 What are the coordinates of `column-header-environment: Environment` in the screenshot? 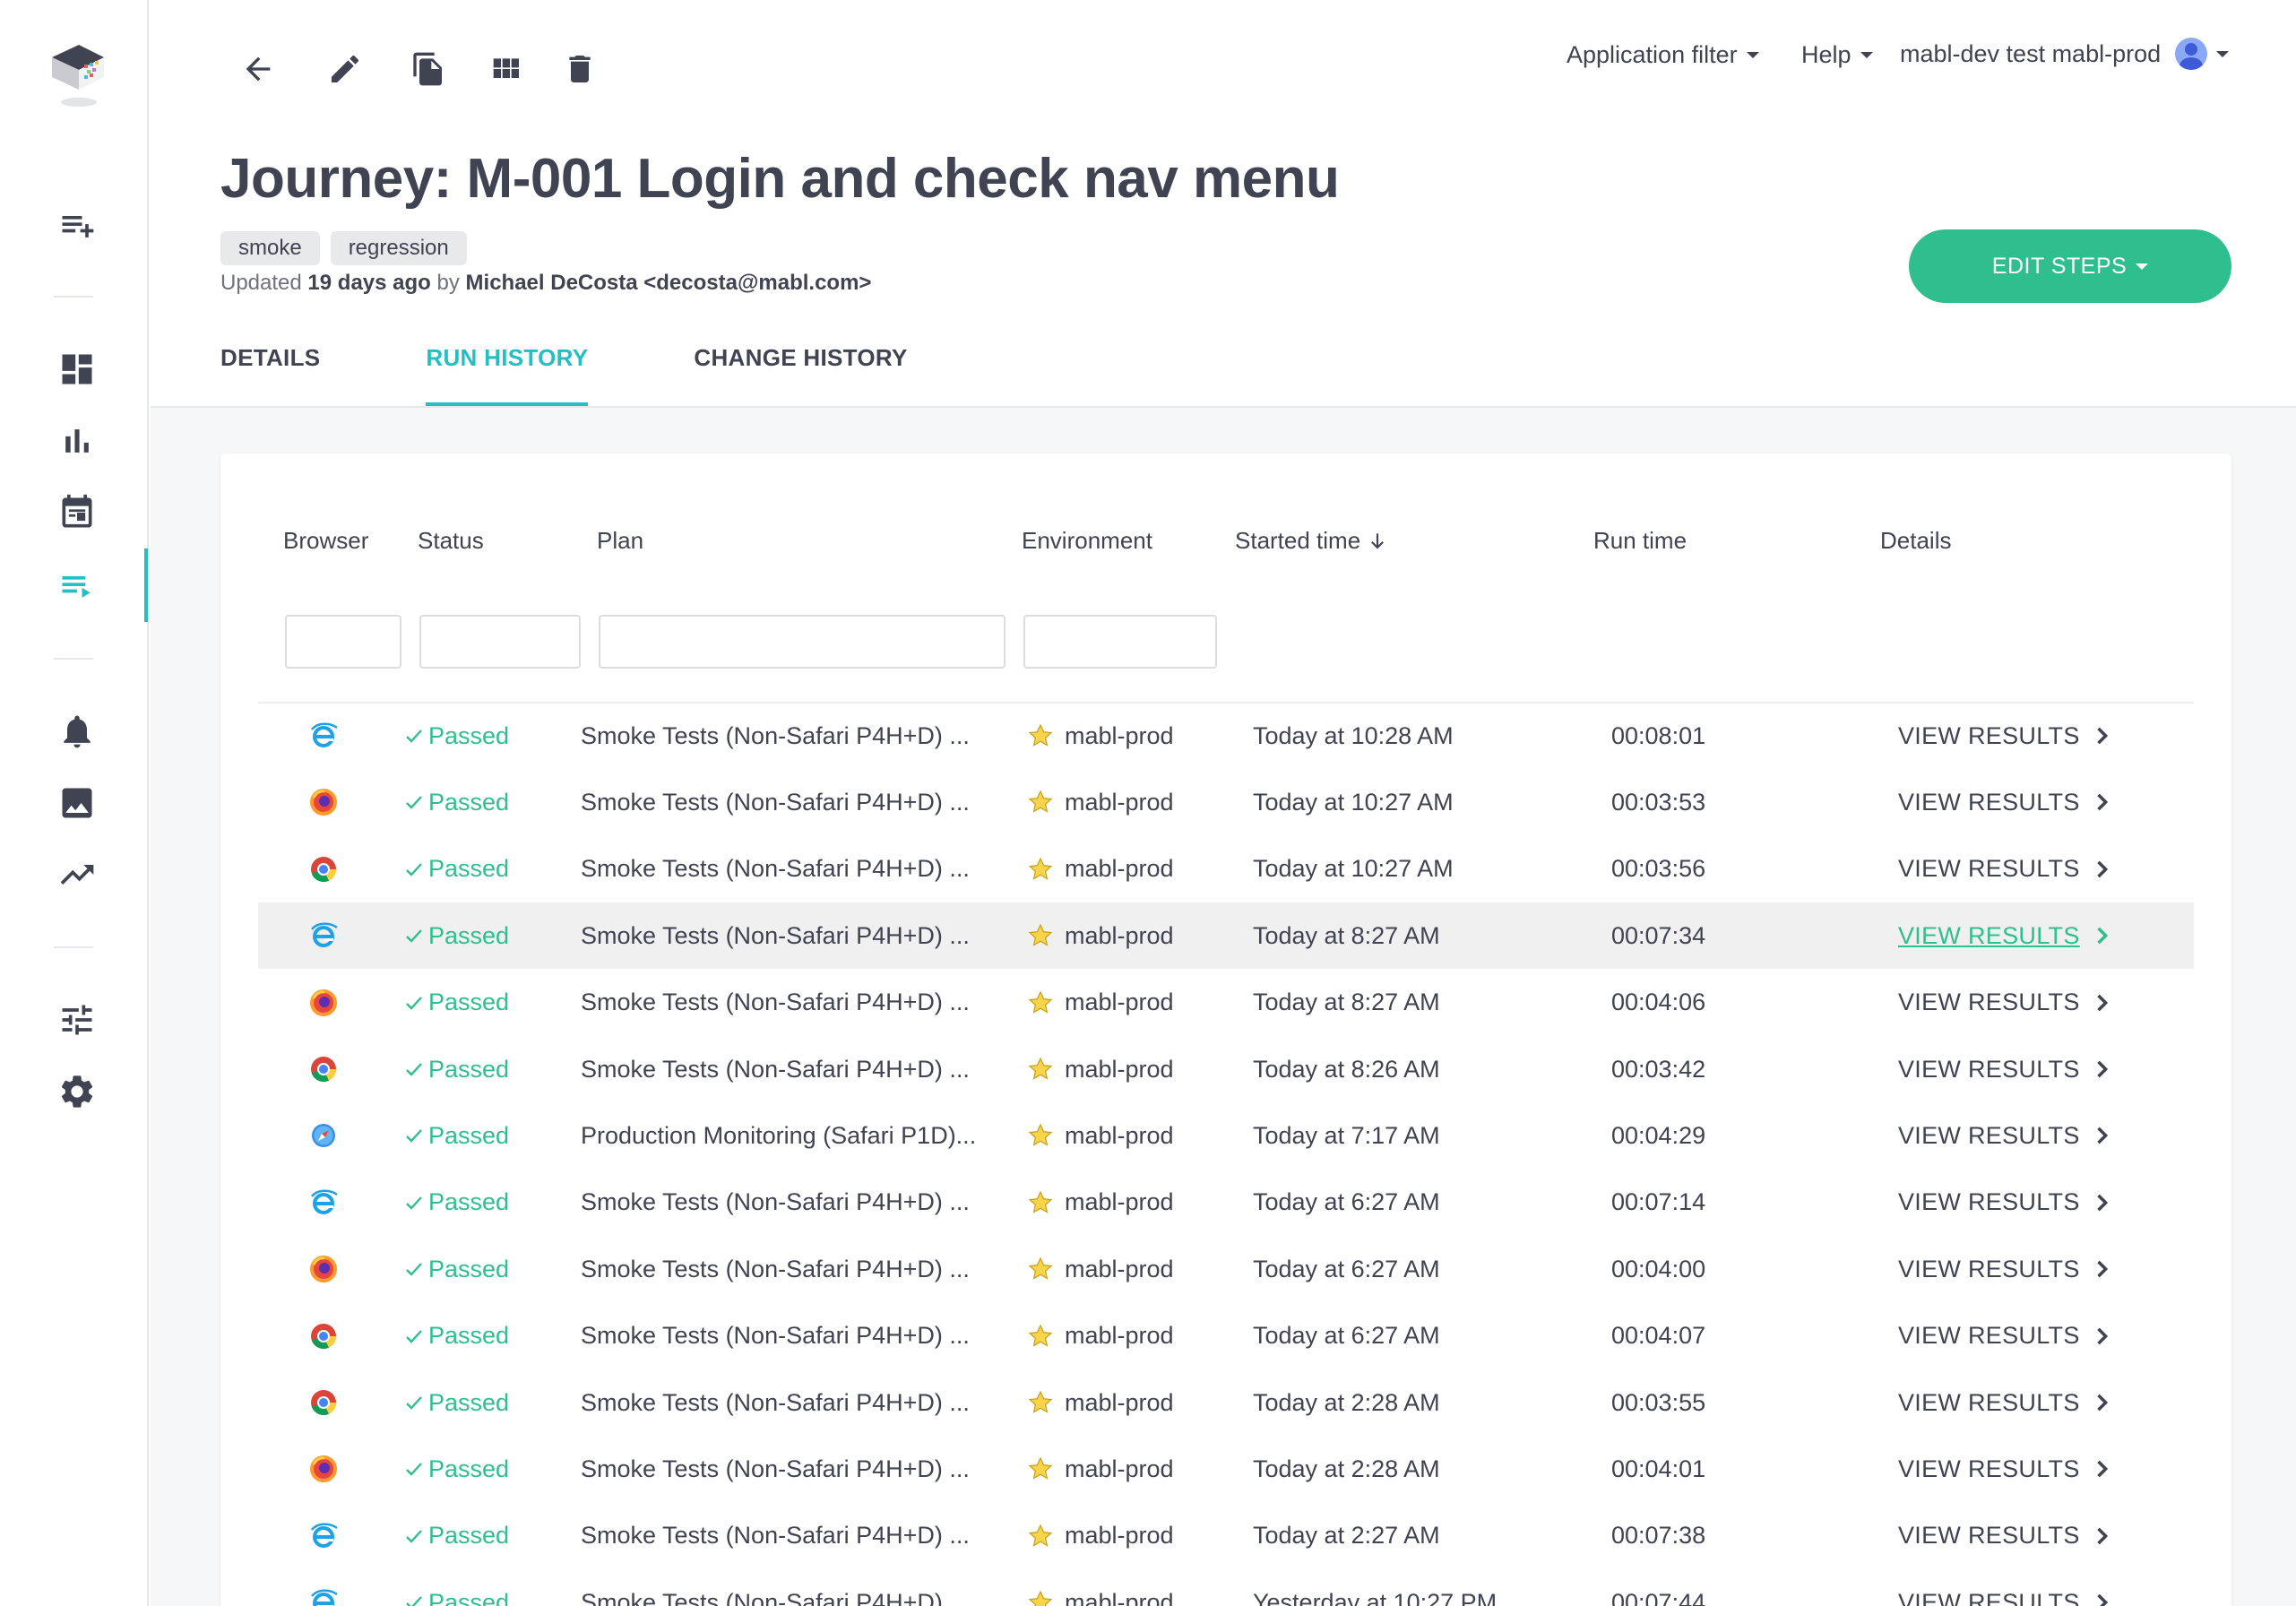 It's located at (1087, 541).